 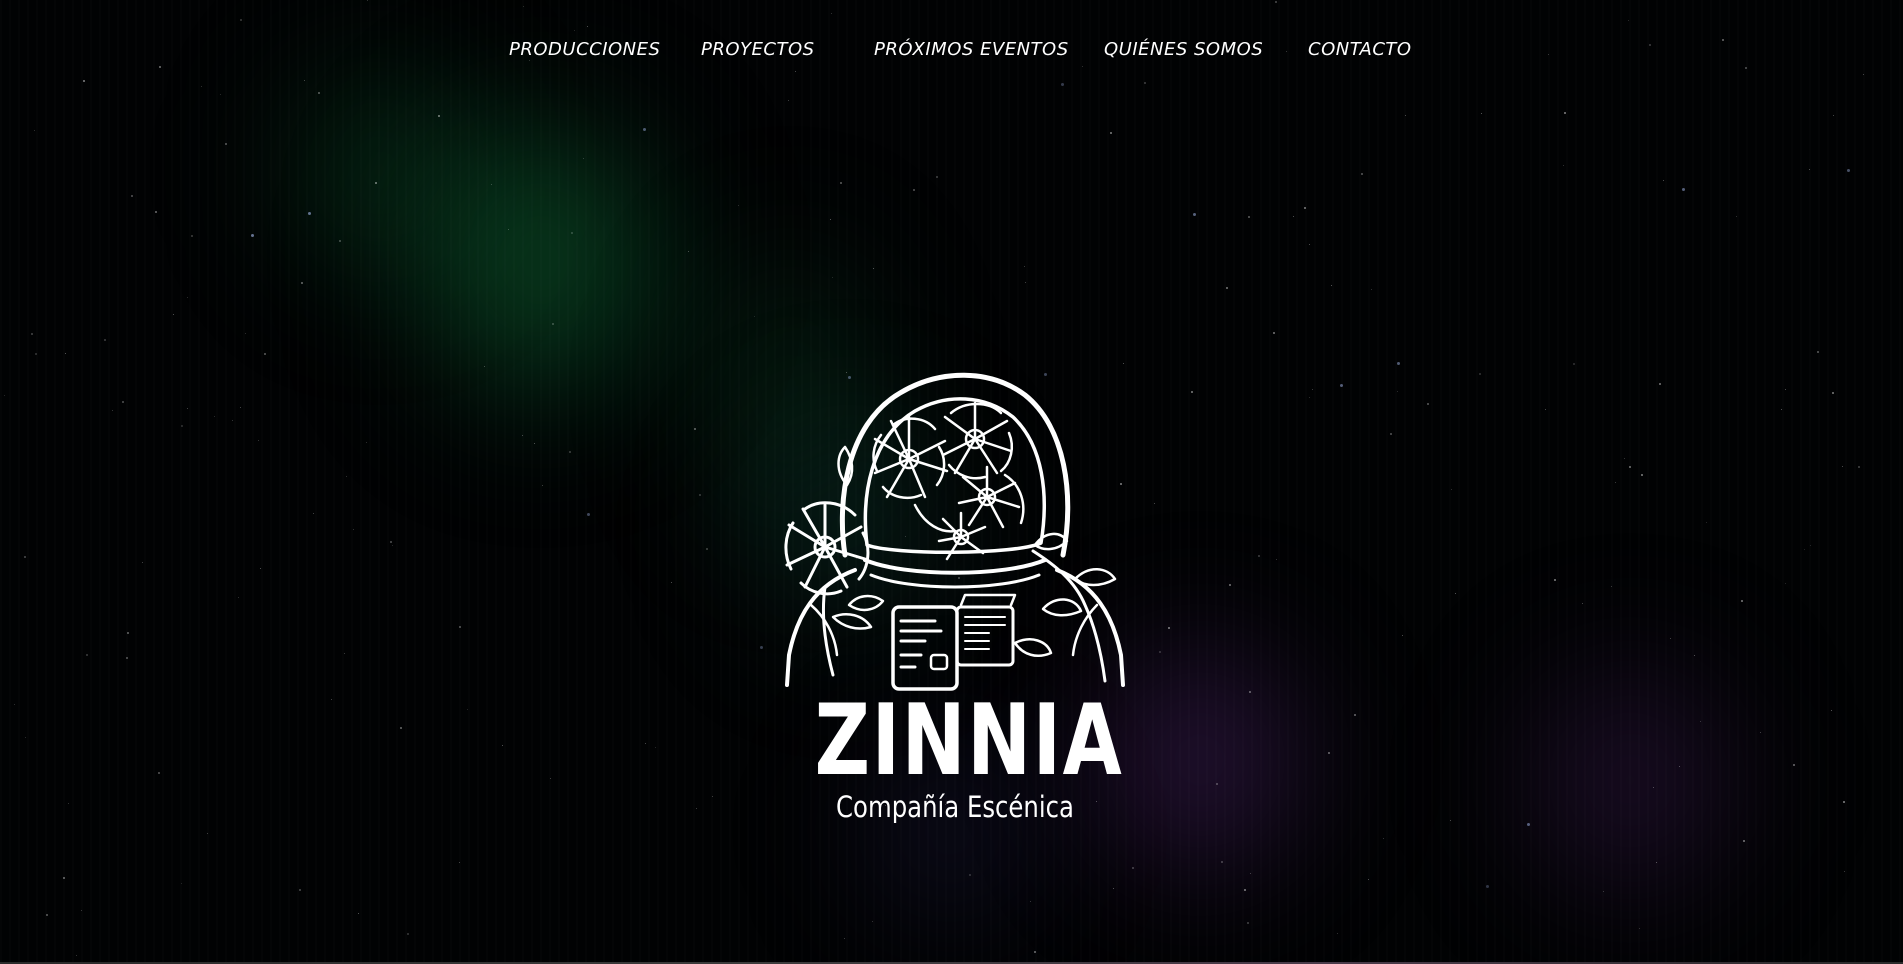 What do you see at coordinates (954, 531) in the screenshot?
I see `astronaut-with-flowers-icon` at bounding box center [954, 531].